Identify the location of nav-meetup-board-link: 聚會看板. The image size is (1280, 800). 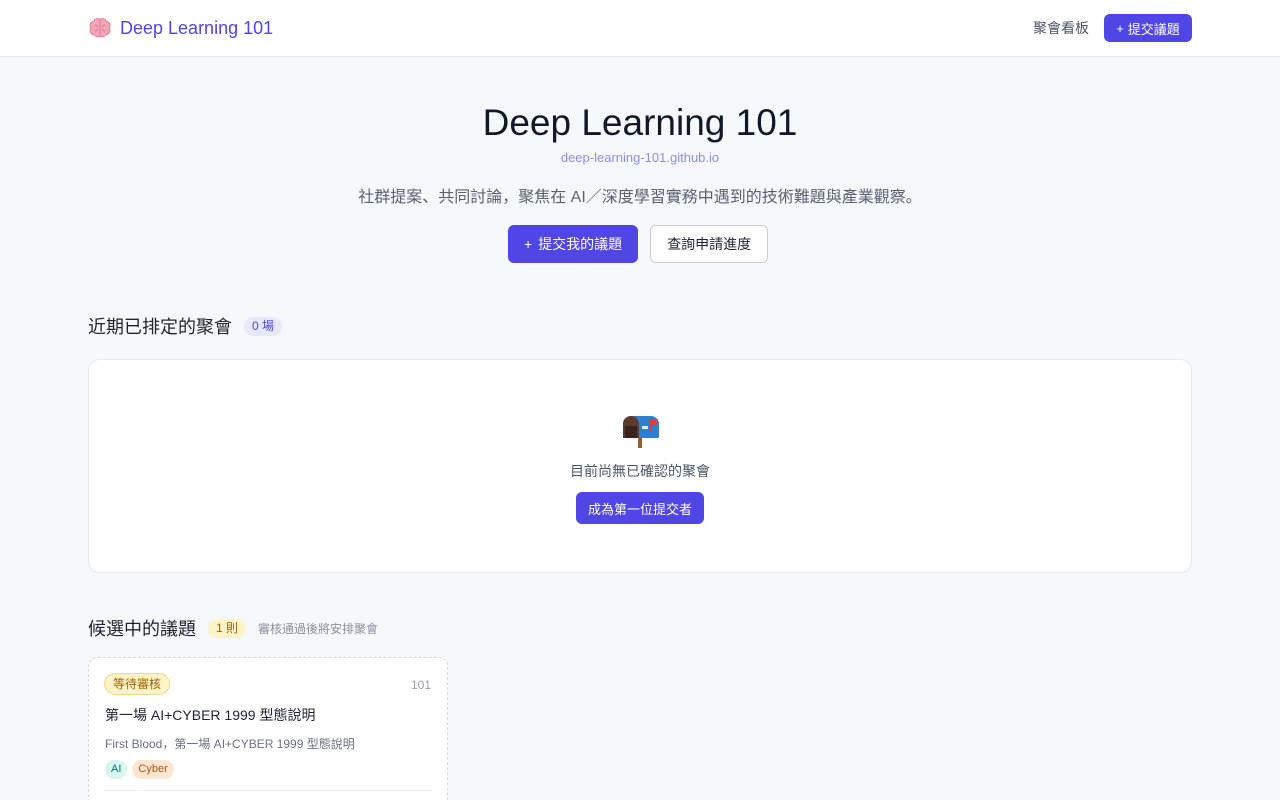
(1061, 28).